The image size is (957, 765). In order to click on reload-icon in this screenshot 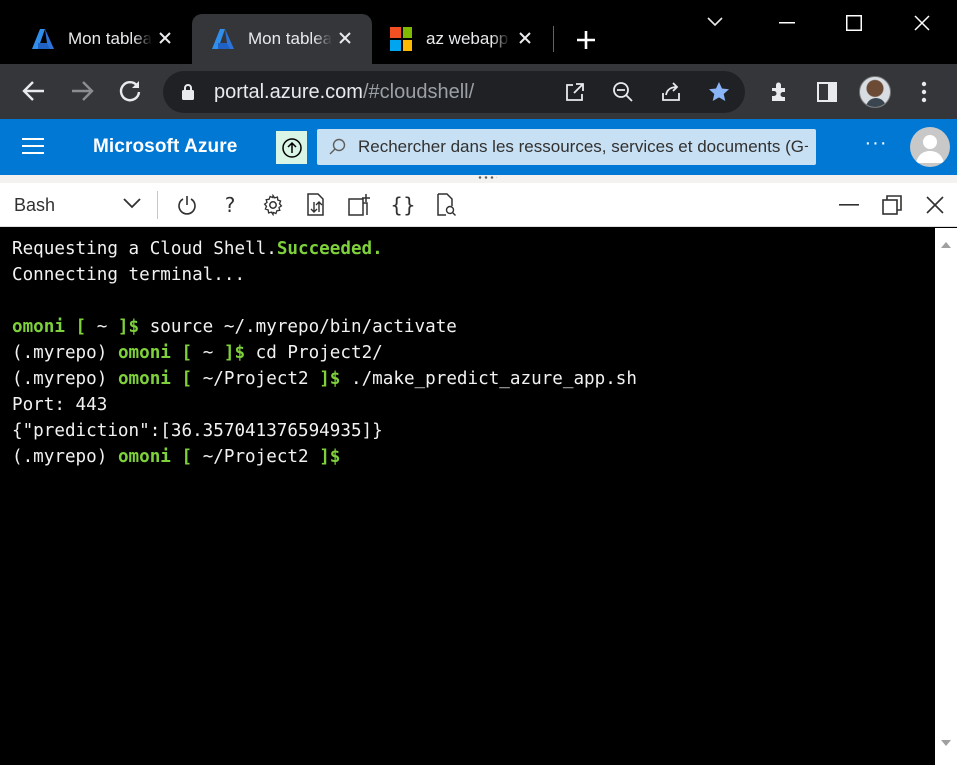, I will do `click(130, 91)`.